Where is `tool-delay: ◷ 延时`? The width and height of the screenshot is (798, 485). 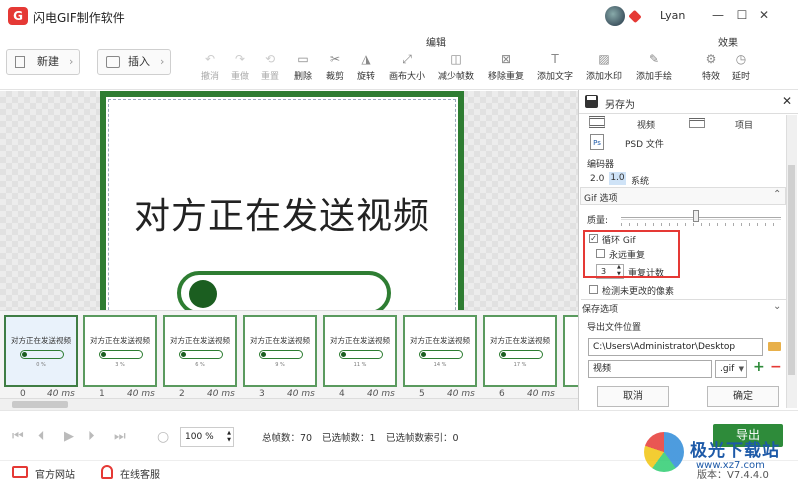 tool-delay: ◷ 延时 is located at coordinates (741, 67).